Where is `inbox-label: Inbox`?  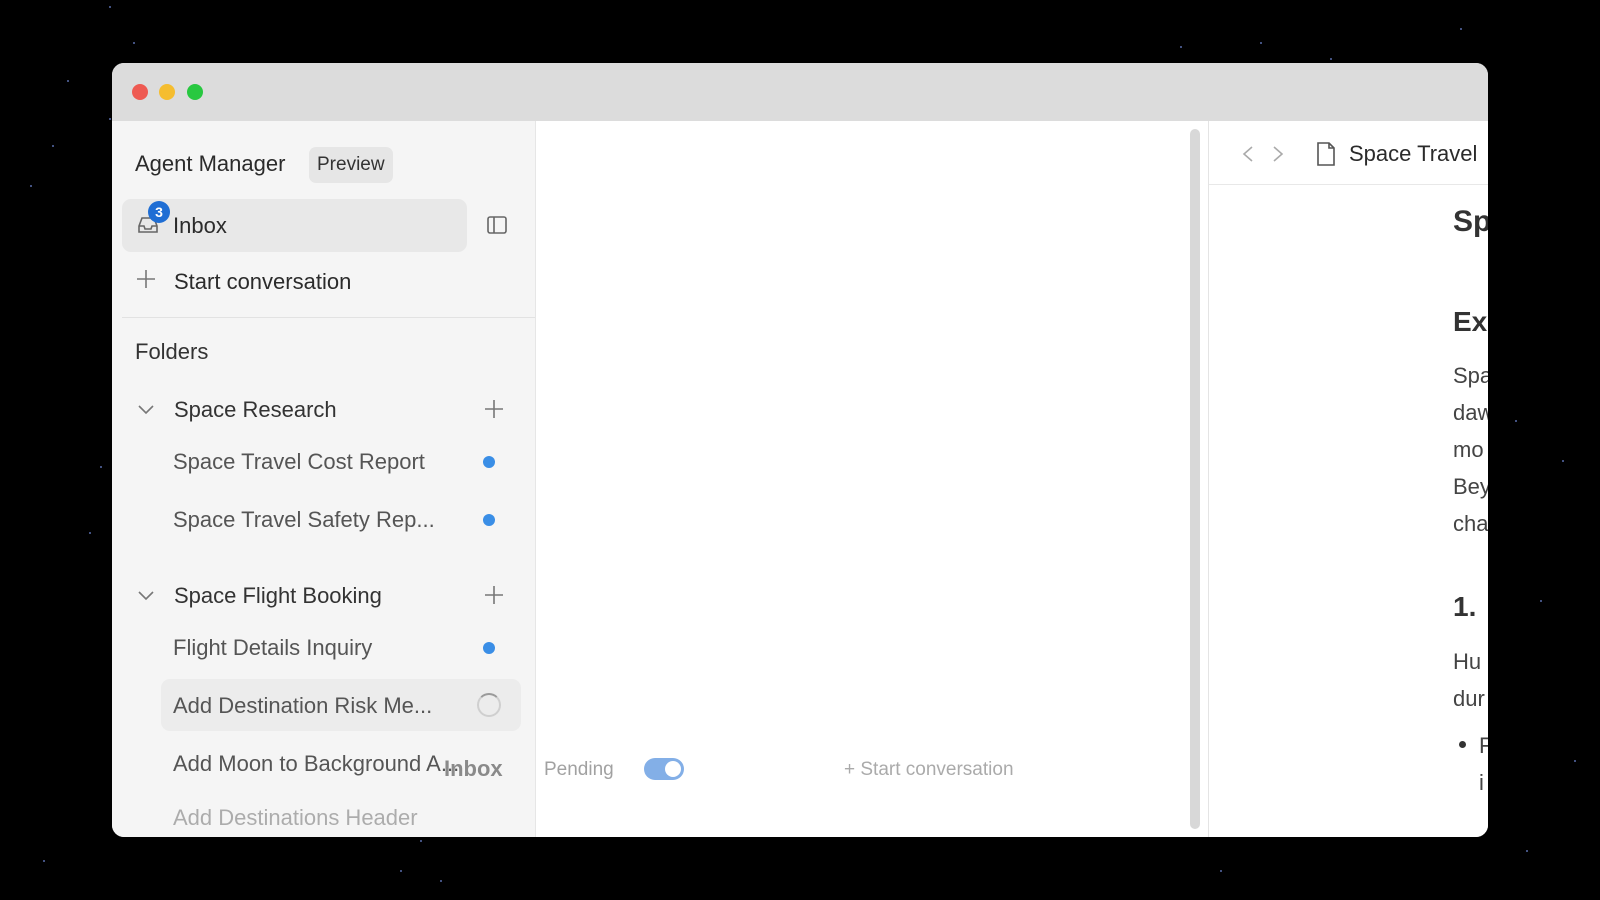 inbox-label: Inbox is located at coordinates (200, 225).